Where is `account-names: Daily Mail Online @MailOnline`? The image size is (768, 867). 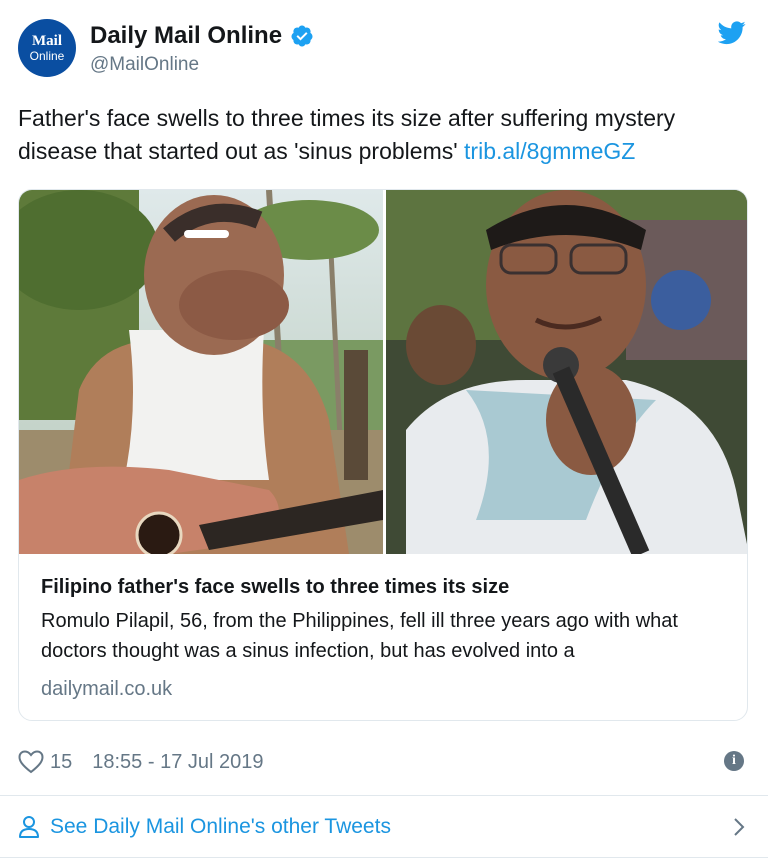
account-names: Daily Mail Online @MailOnline is located at coordinates (202, 49).